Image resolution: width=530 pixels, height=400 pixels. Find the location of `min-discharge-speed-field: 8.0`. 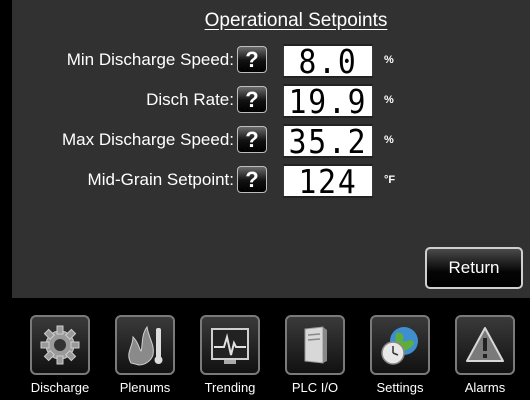

min-discharge-speed-field: 8.0 is located at coordinates (328, 61).